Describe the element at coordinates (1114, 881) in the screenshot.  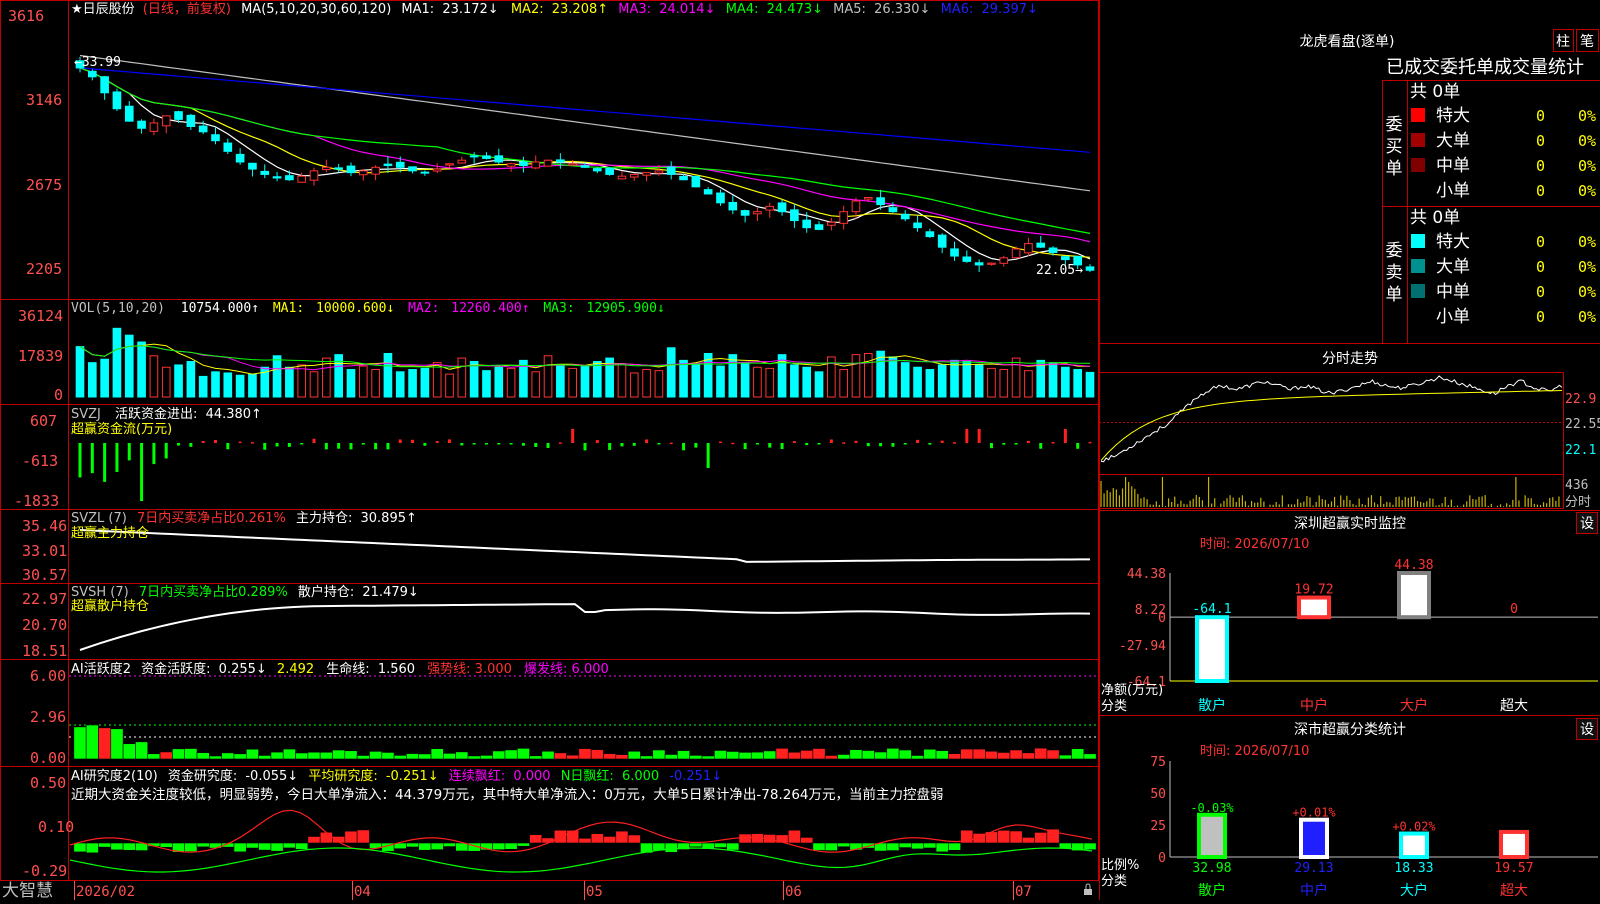
I see `sz-class-category-label: 分类` at that location.